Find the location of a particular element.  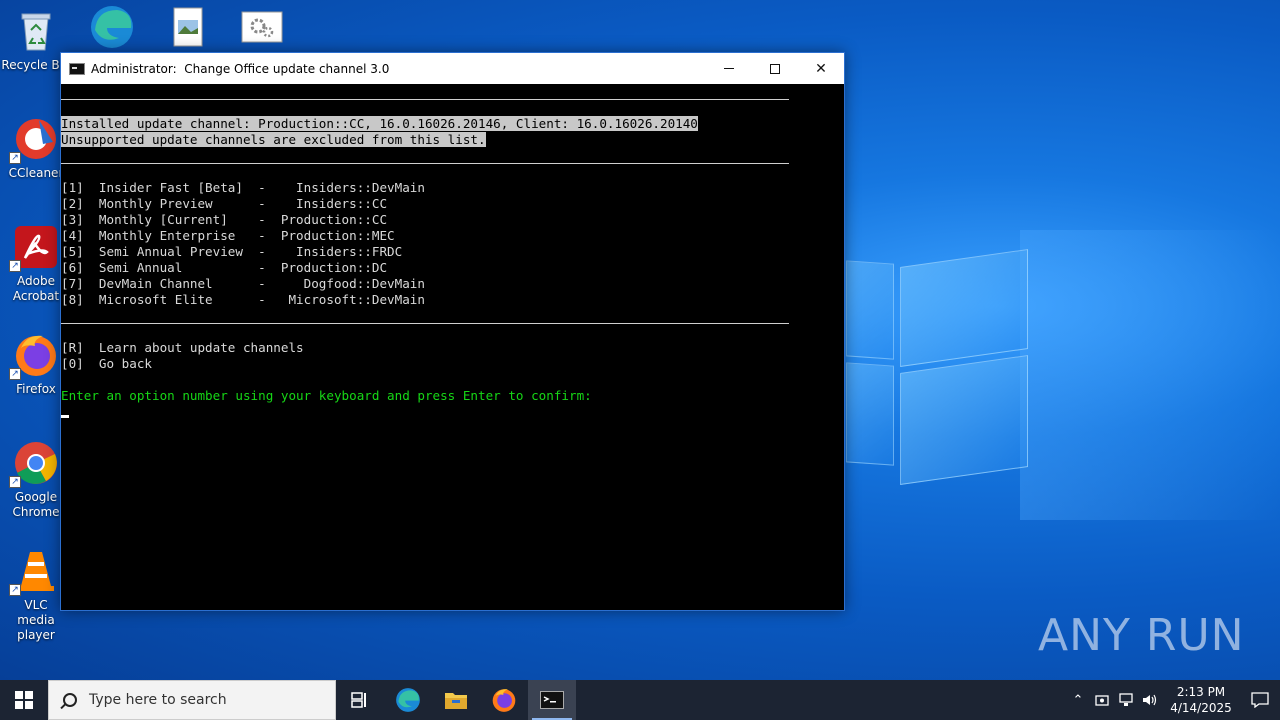

firefox-icon: ↗ is located at coordinates (34, 356).